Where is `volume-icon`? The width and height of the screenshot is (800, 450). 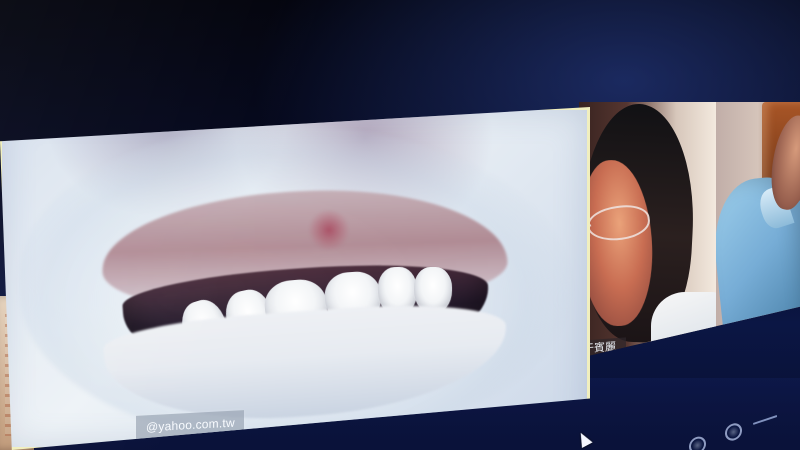 volume-icon is located at coordinates (766, 426).